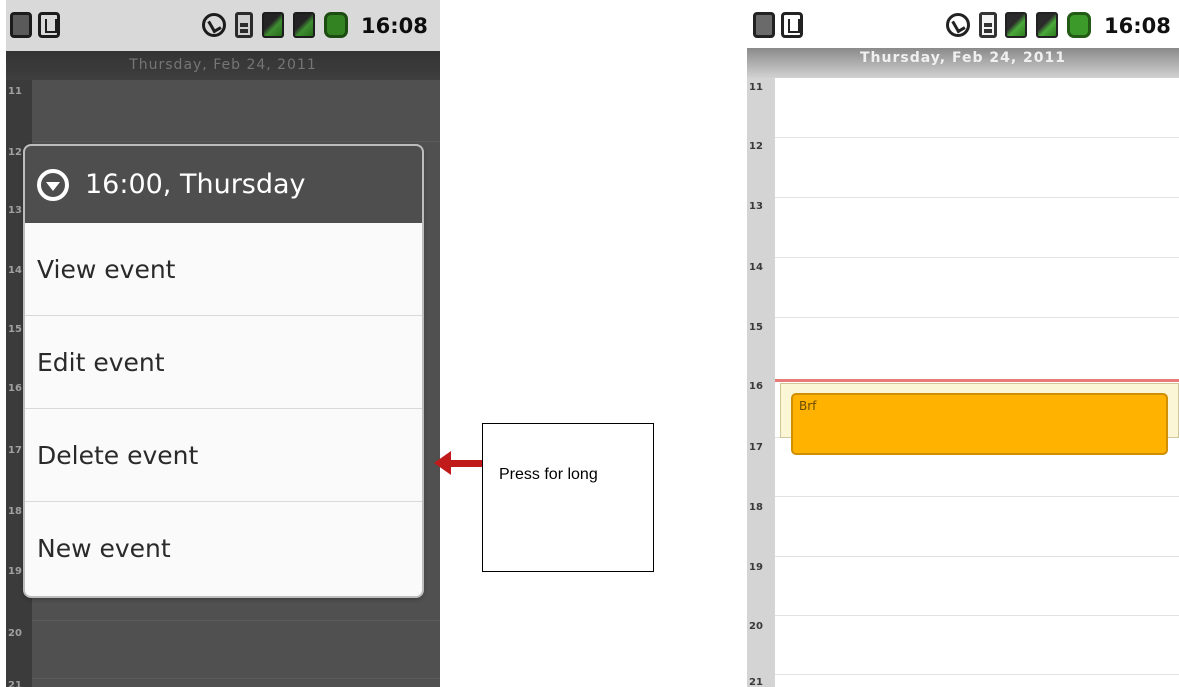 The width and height of the screenshot is (1179, 687). I want to click on context-menu-title: 16:00, Thursday, so click(195, 184).